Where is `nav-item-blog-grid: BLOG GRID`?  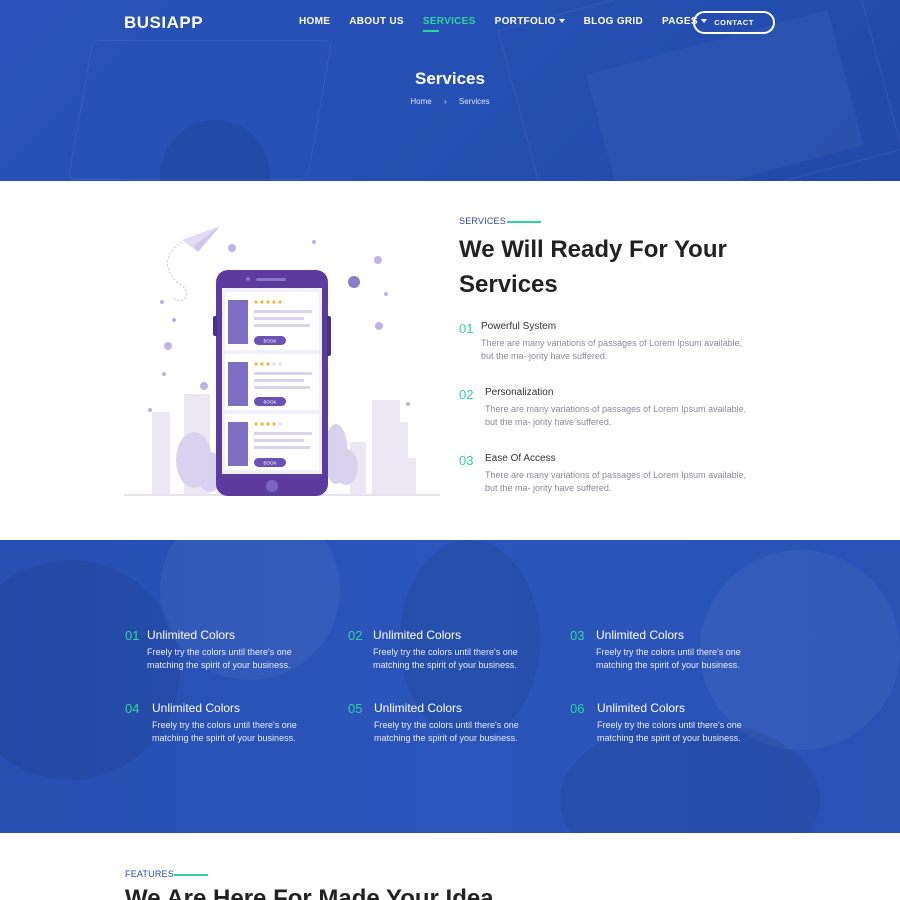 nav-item-blog-grid: BLOG GRID is located at coordinates (613, 21).